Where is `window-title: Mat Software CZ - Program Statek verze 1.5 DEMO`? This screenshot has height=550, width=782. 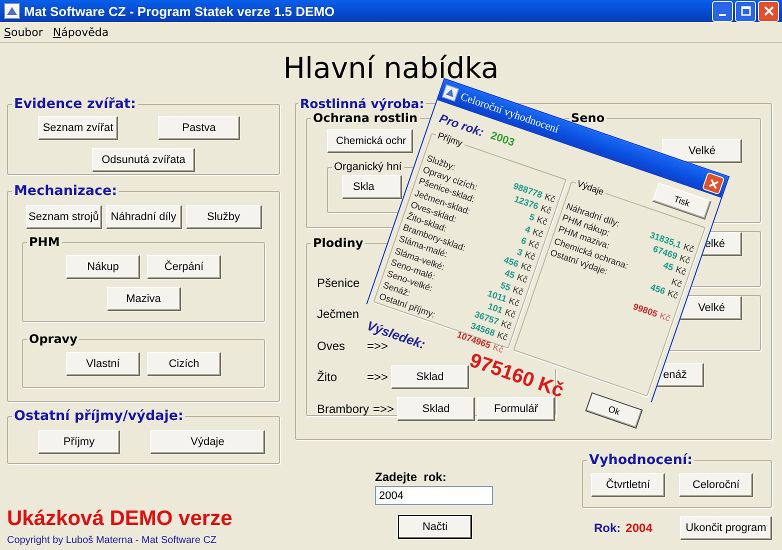
window-title: Mat Software CZ - Program Statek verze 1.5 DEMO is located at coordinates (179, 11).